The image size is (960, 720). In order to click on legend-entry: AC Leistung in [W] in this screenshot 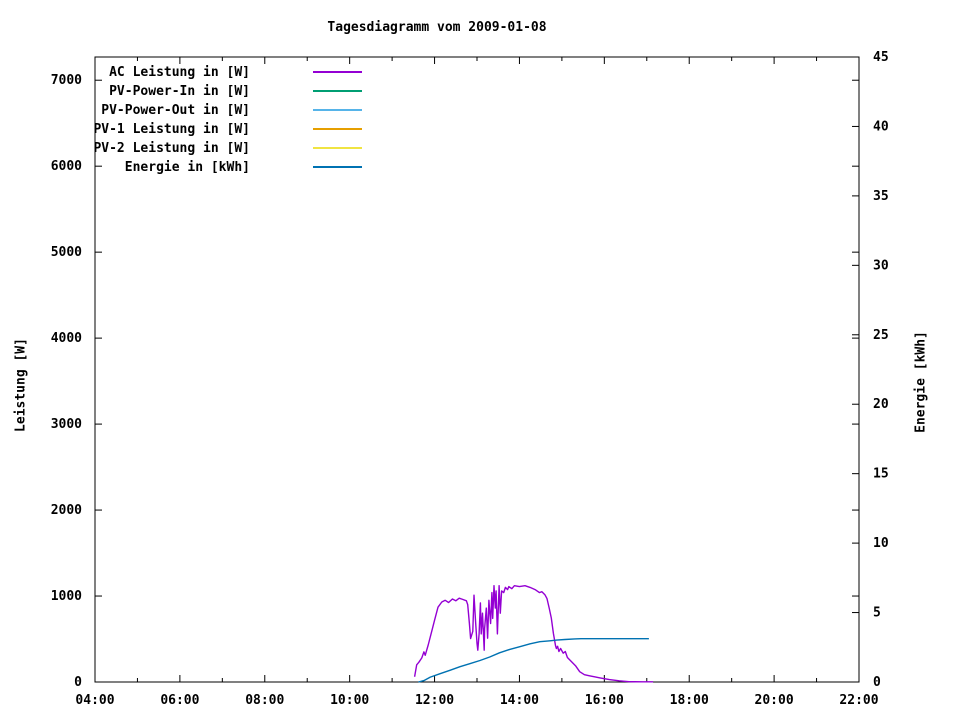, I will do `click(235, 72)`.